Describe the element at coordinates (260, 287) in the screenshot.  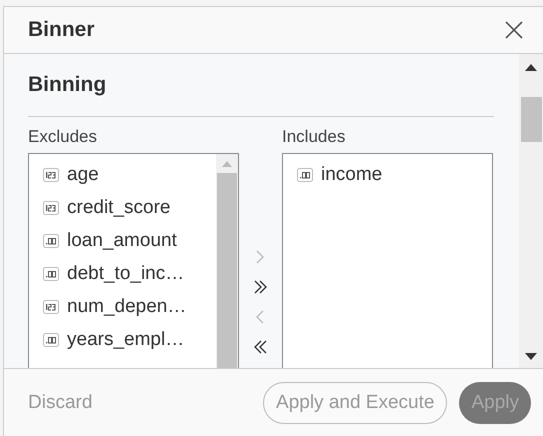
I see `double-chevron-right-icon` at that location.